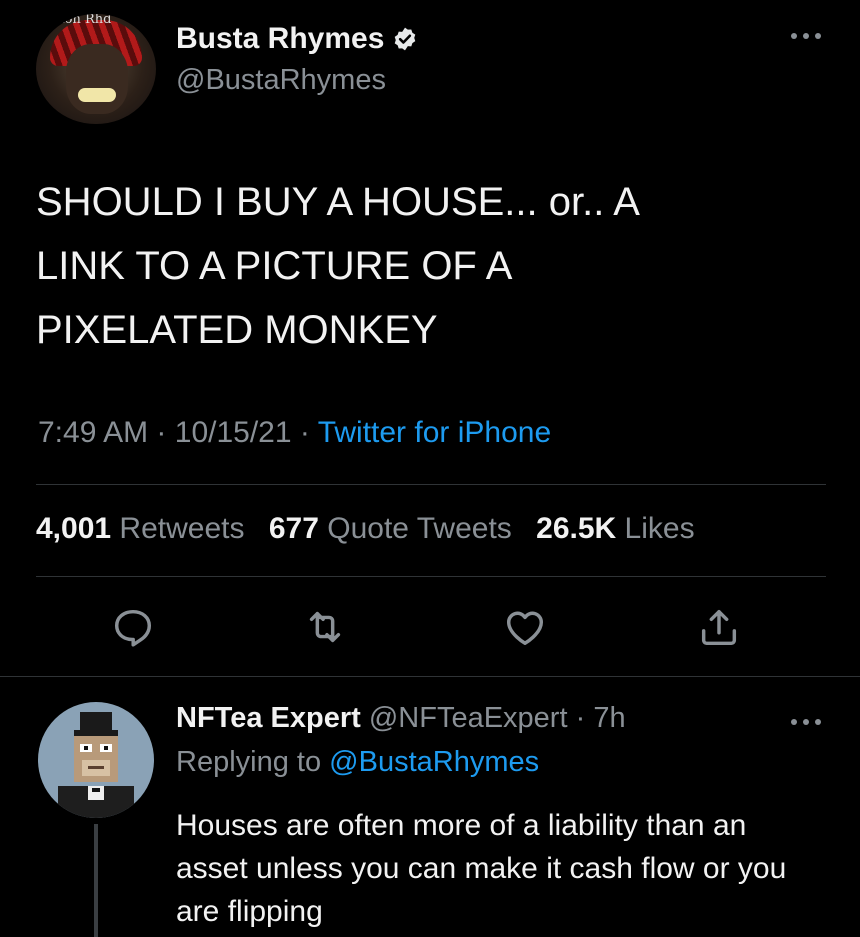 The width and height of the screenshot is (860, 937). What do you see at coordinates (96, 765) in the screenshot?
I see `pixel-ape-icon` at bounding box center [96, 765].